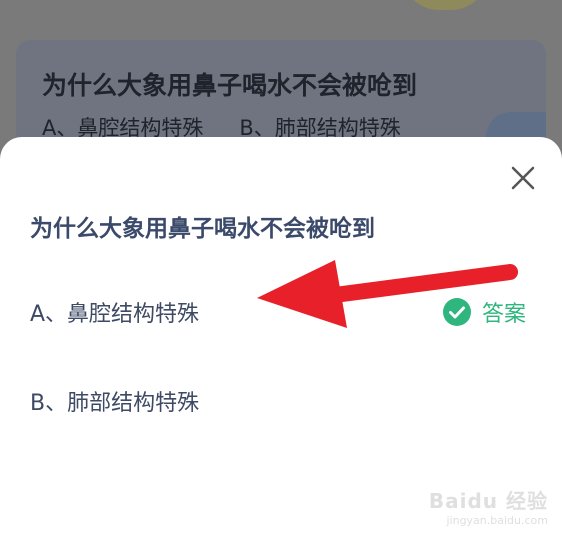 The height and width of the screenshot is (541, 562). Describe the element at coordinates (281, 401) in the screenshot. I see `option-b: B、肺部结构特殊` at that location.